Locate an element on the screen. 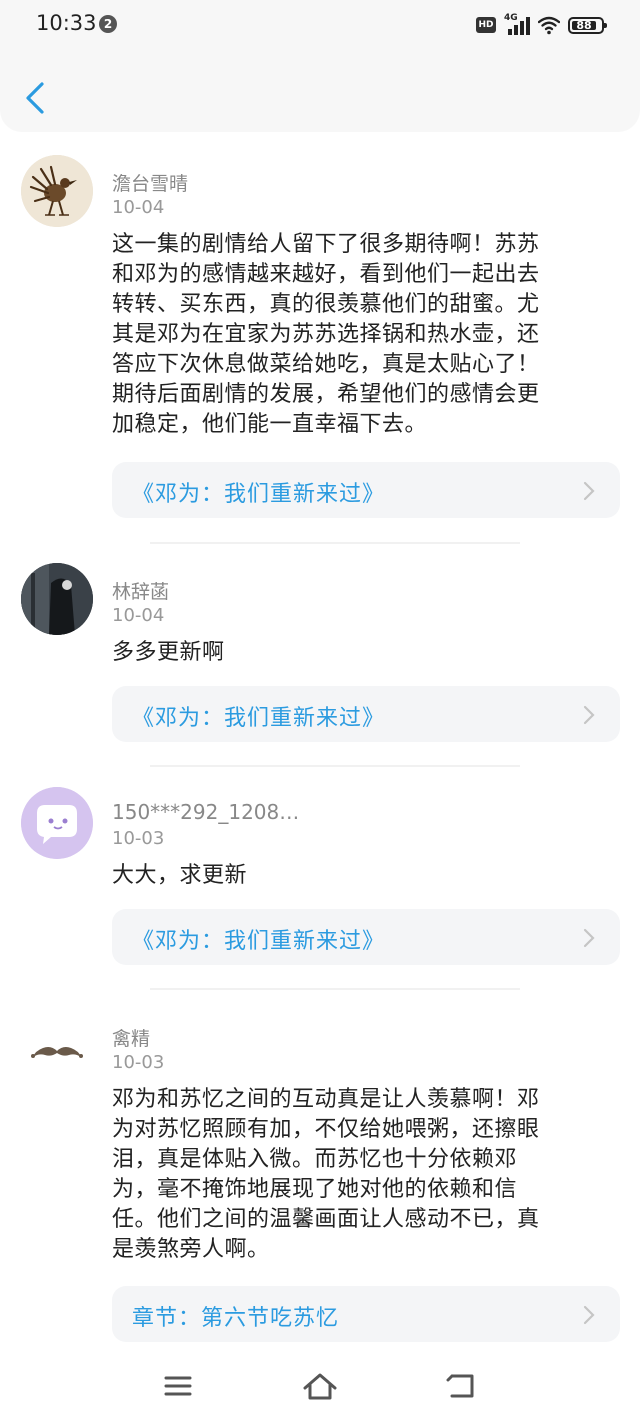  comment-text-line: 为对苏忆照顾有加，不仅给她喂粥，还擦眼 is located at coordinates (326, 1129).